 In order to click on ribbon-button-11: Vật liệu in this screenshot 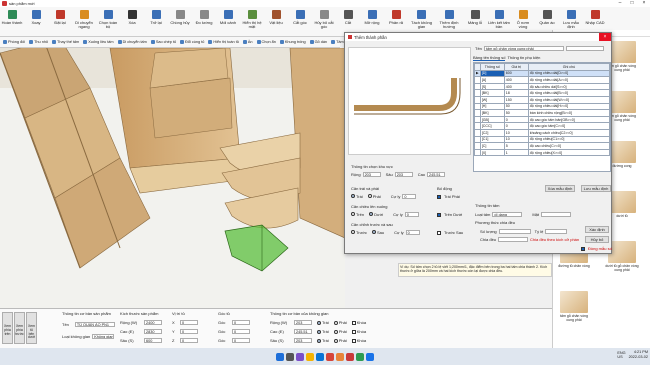, I will do `click(276, 22)`.